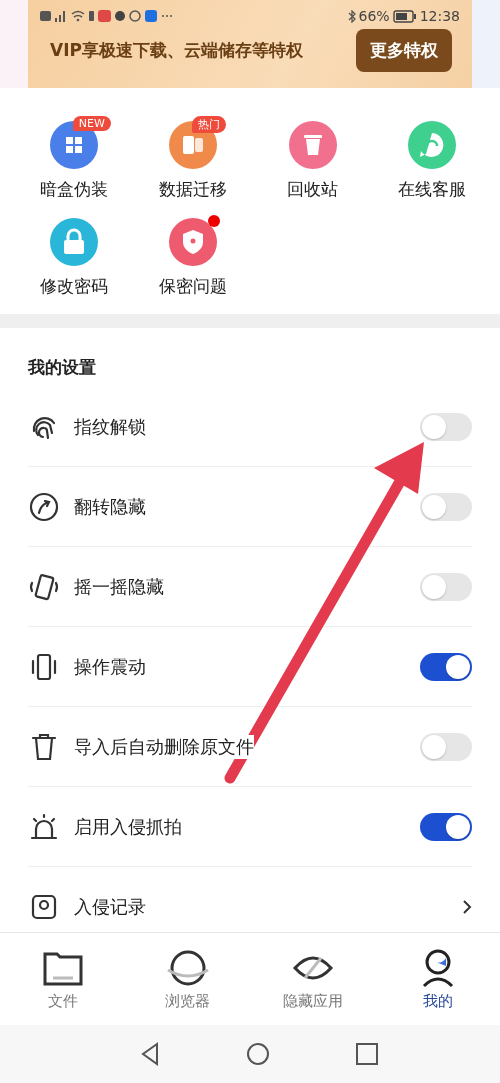 This screenshot has height=1083, width=500. What do you see at coordinates (312, 979) in the screenshot?
I see `nav-tab: 隐藏应用` at bounding box center [312, 979].